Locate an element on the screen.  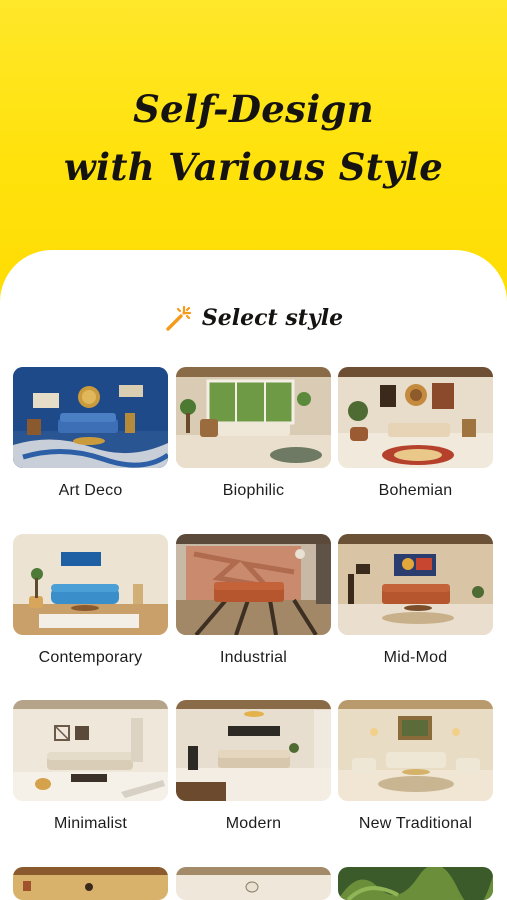
magic-wand-icon is located at coordinates (179, 318).